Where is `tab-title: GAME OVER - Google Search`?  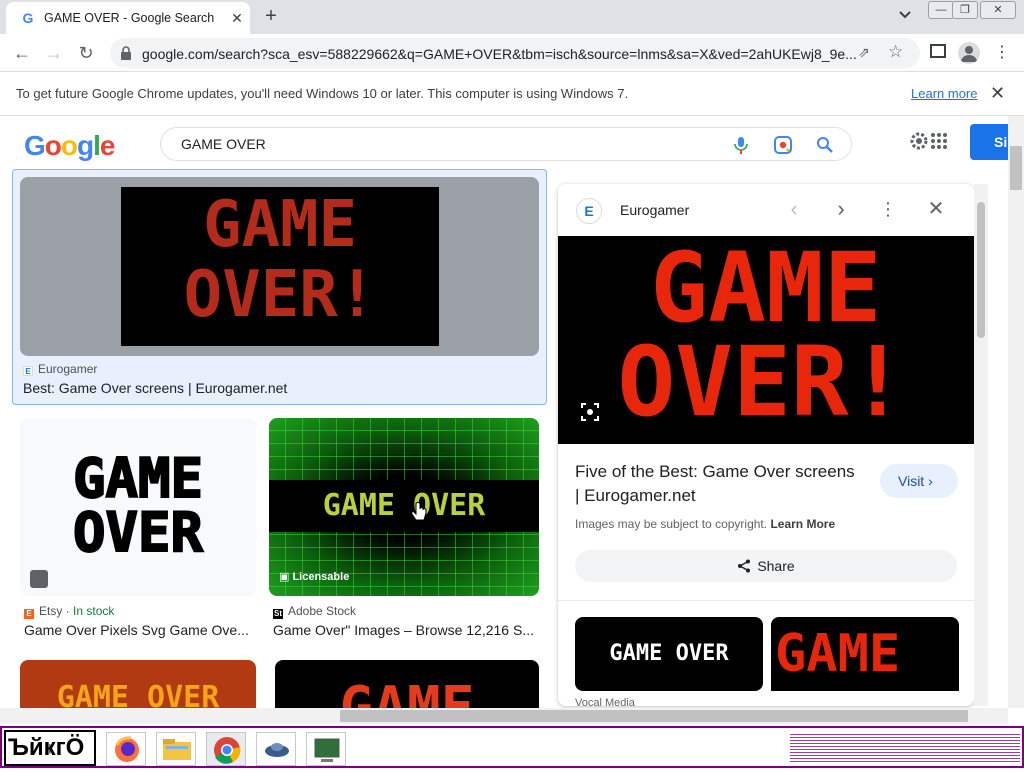
tab-title: GAME OVER - Google Search is located at coordinates (129, 18).